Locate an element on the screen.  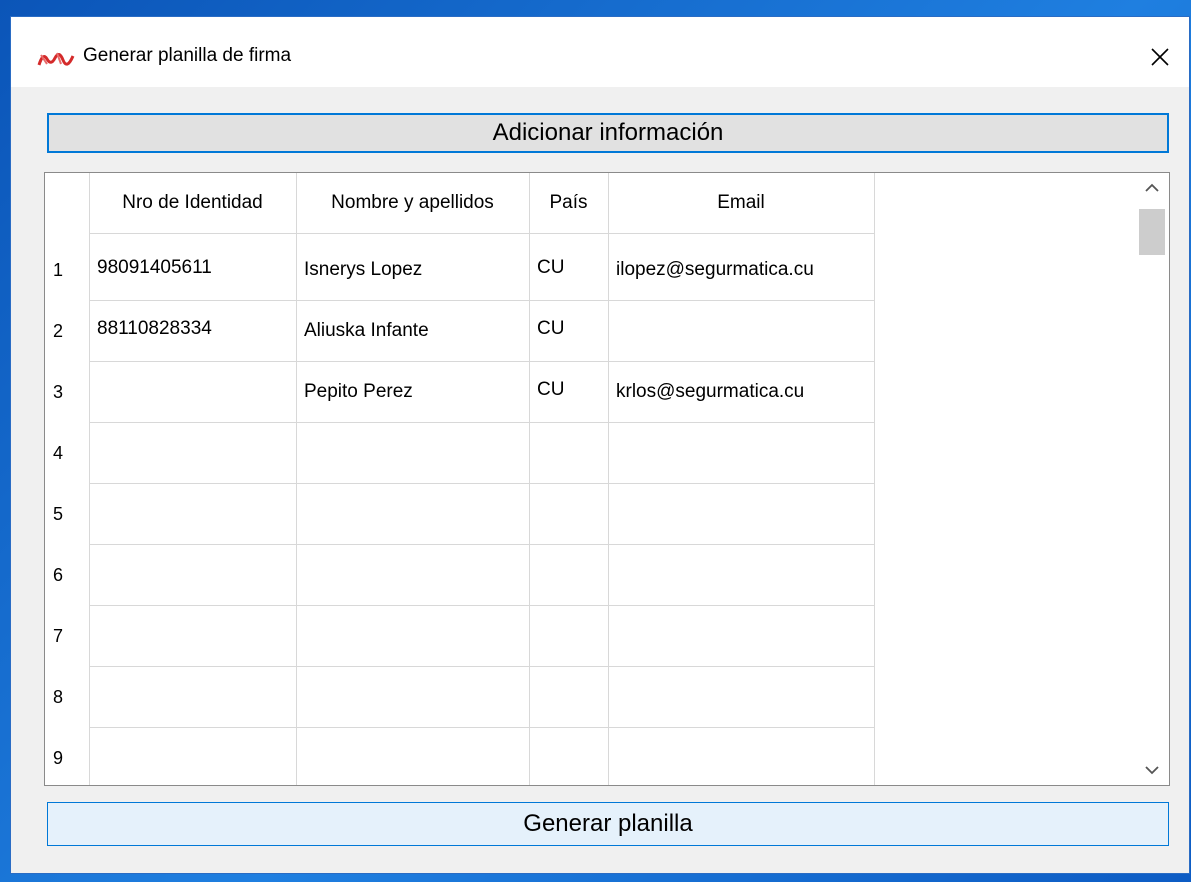
cell-email: ilopez@segurmatica.cu is located at coordinates (711, 270).